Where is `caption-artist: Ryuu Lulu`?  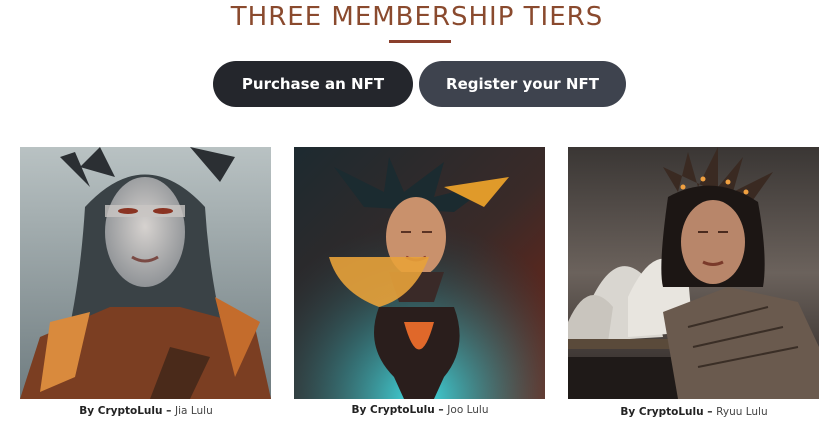 caption-artist: Ryuu Lulu is located at coordinates (742, 412).